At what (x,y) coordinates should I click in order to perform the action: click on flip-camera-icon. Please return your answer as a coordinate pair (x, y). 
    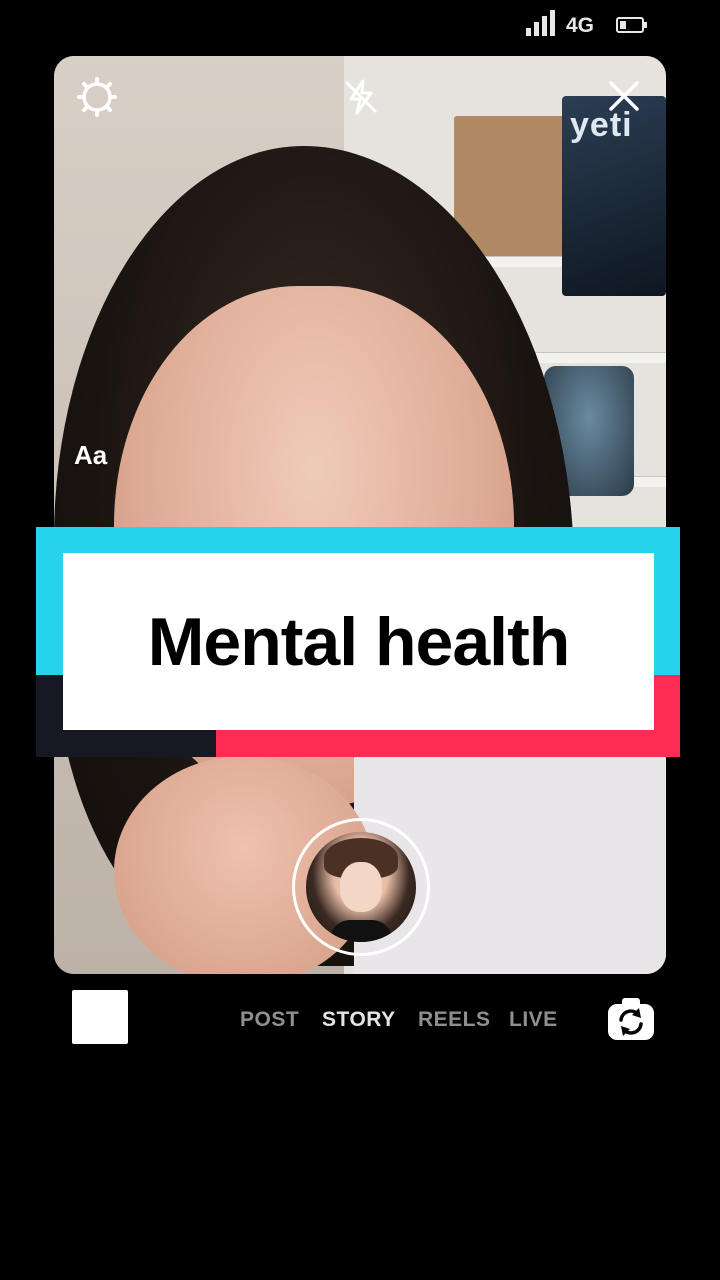
    Looking at the image, I should click on (631, 1019).